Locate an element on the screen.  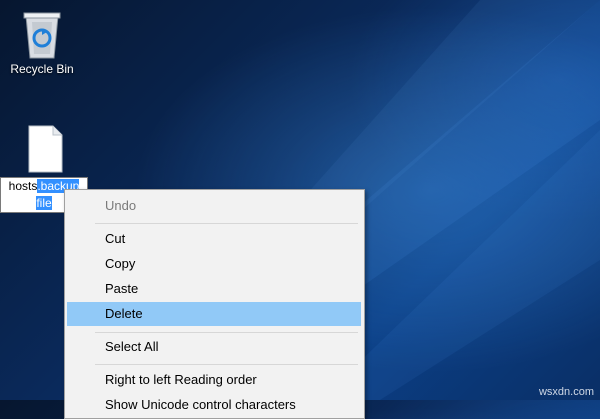
menu-item-rtl-reading-order: Right to left Reading order is located at coordinates (214, 380).